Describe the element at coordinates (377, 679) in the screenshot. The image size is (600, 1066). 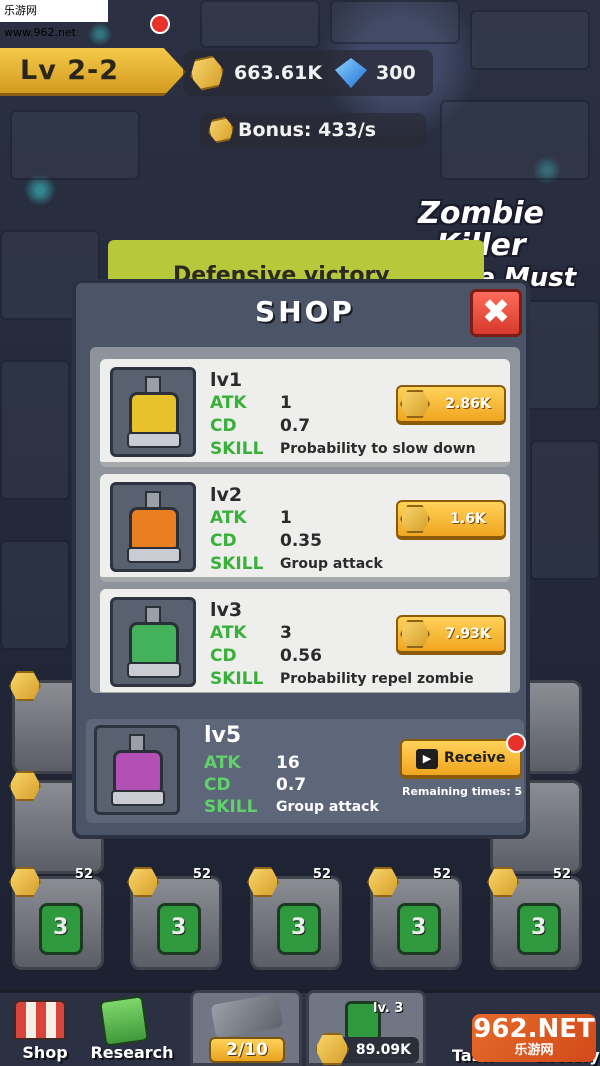
I see `skill-value: Probability repel zombie` at that location.